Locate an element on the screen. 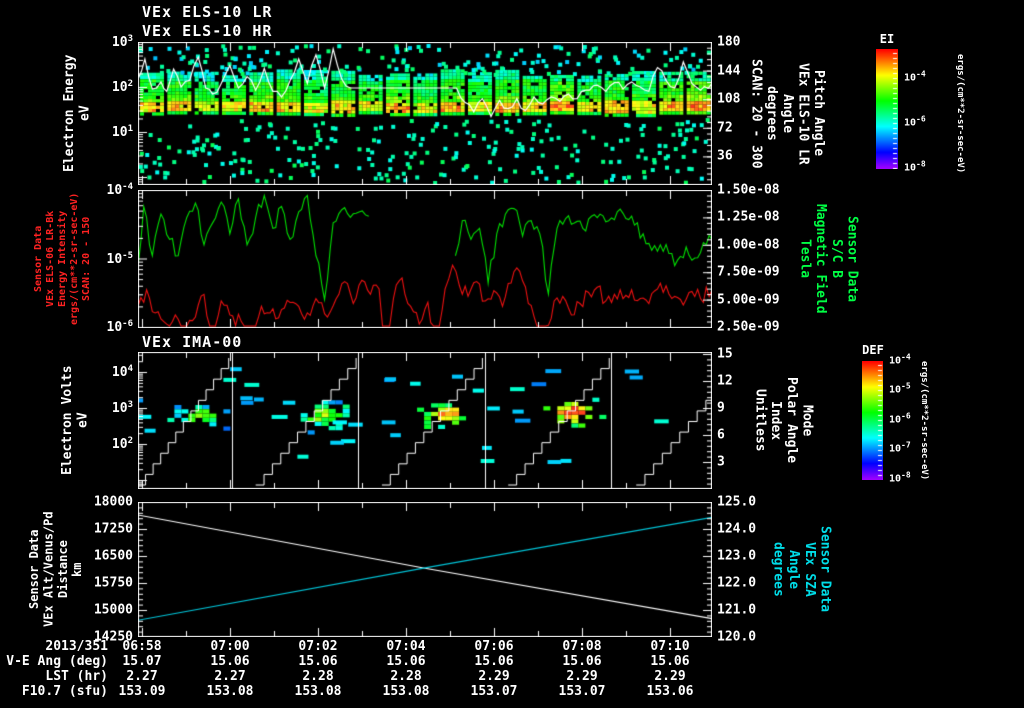  panel4-right-axis-label: Sensor Data VEx SZA Angle degrees is located at coordinates (801, 569).